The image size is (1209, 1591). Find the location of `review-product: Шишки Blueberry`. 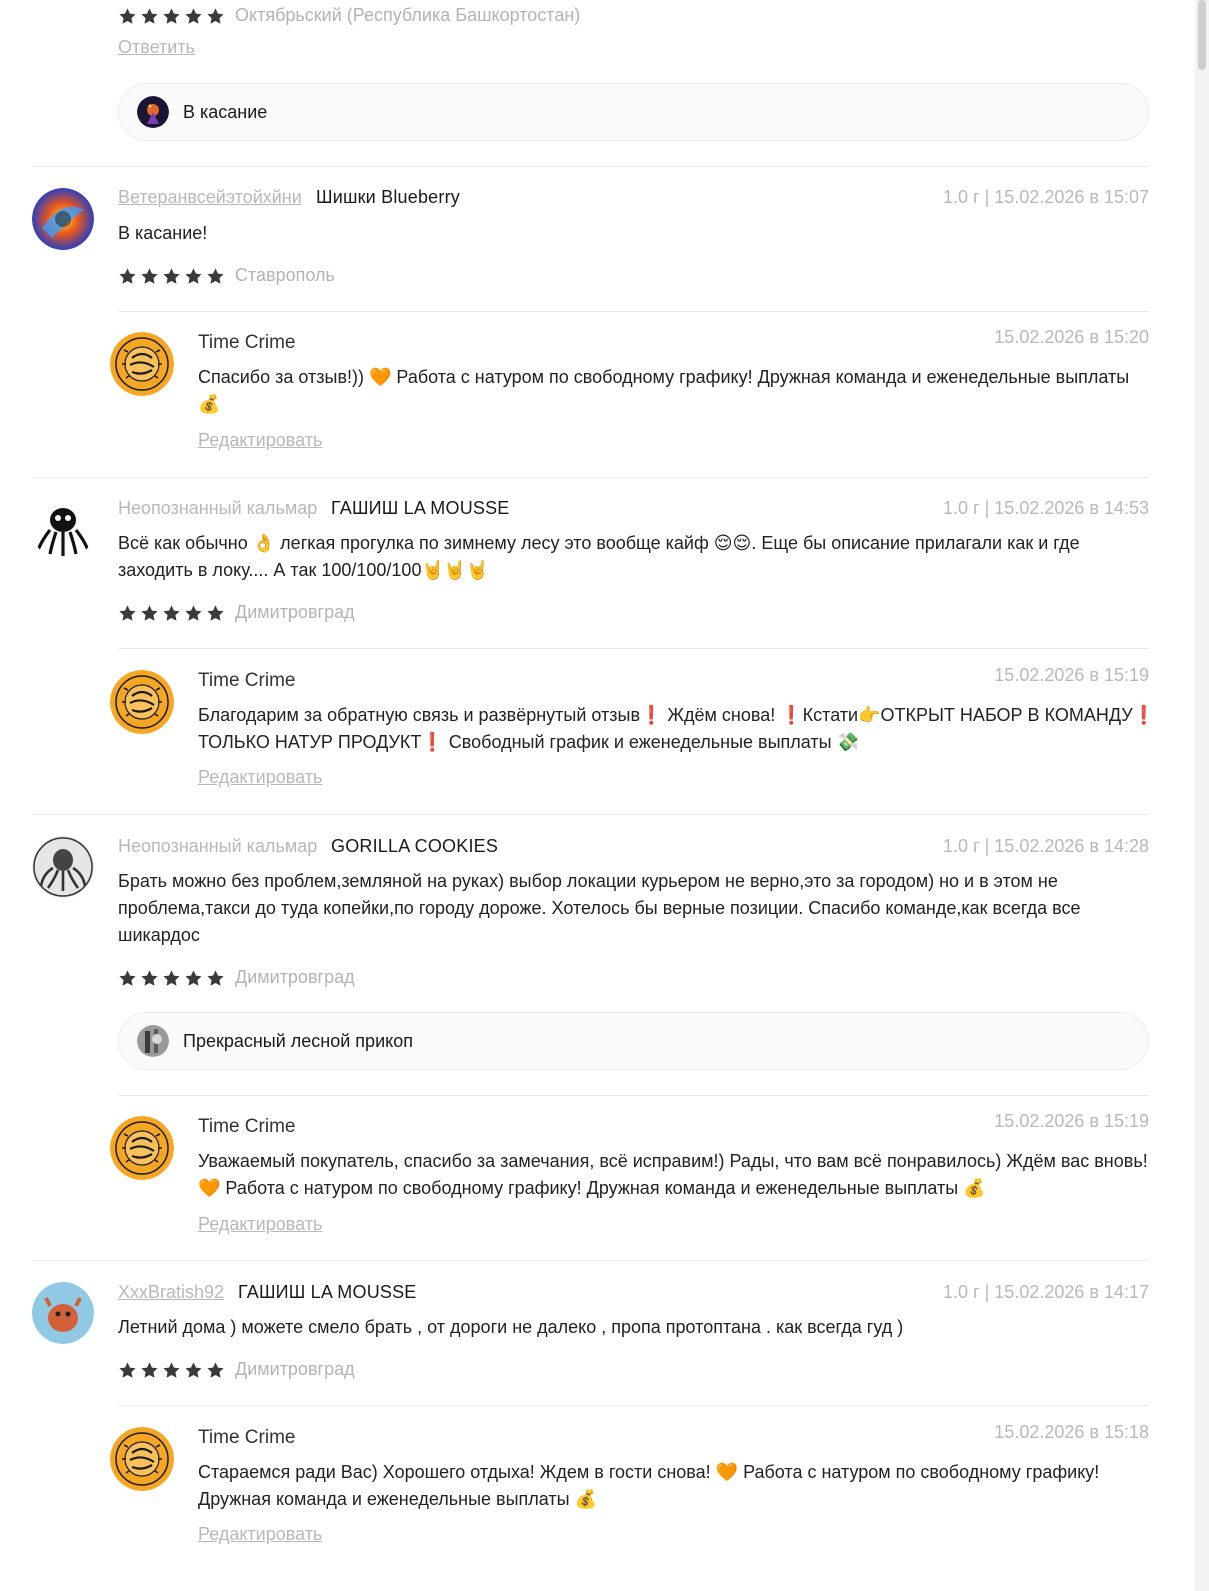

review-product: Шишки Blueberry is located at coordinates (388, 197).